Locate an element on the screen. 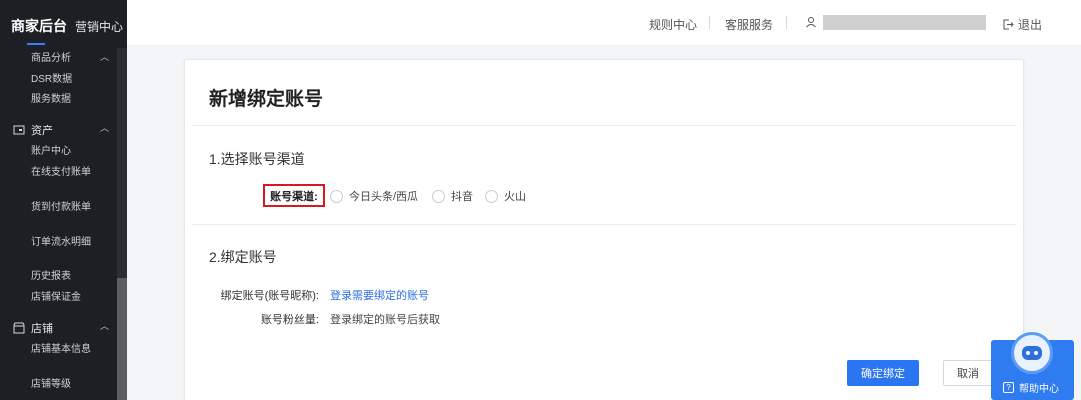  sidebar-group-assets: 资产 is located at coordinates (33, 130).